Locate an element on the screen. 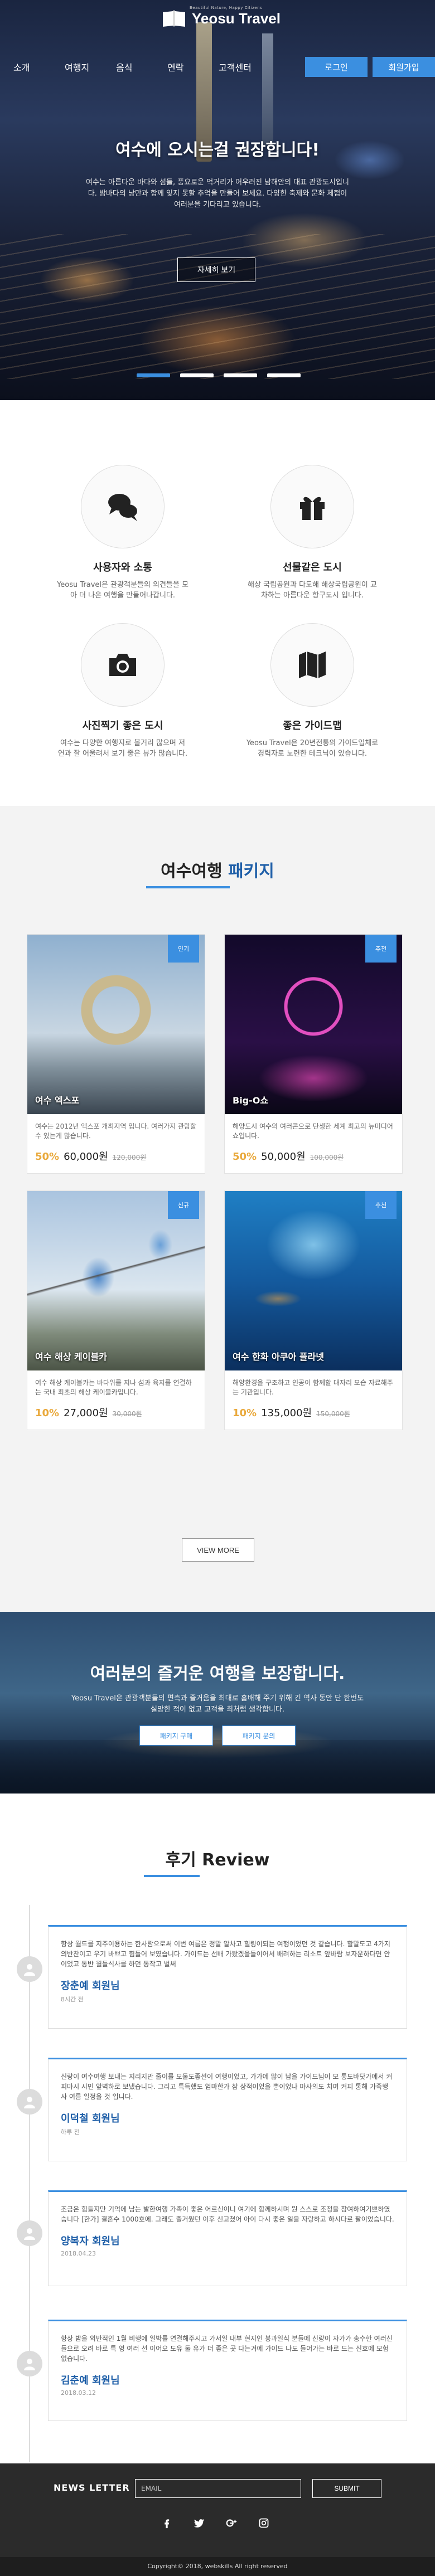 The width and height of the screenshot is (435, 2576). nav-item-destinations: 여행지 is located at coordinates (90, 67).